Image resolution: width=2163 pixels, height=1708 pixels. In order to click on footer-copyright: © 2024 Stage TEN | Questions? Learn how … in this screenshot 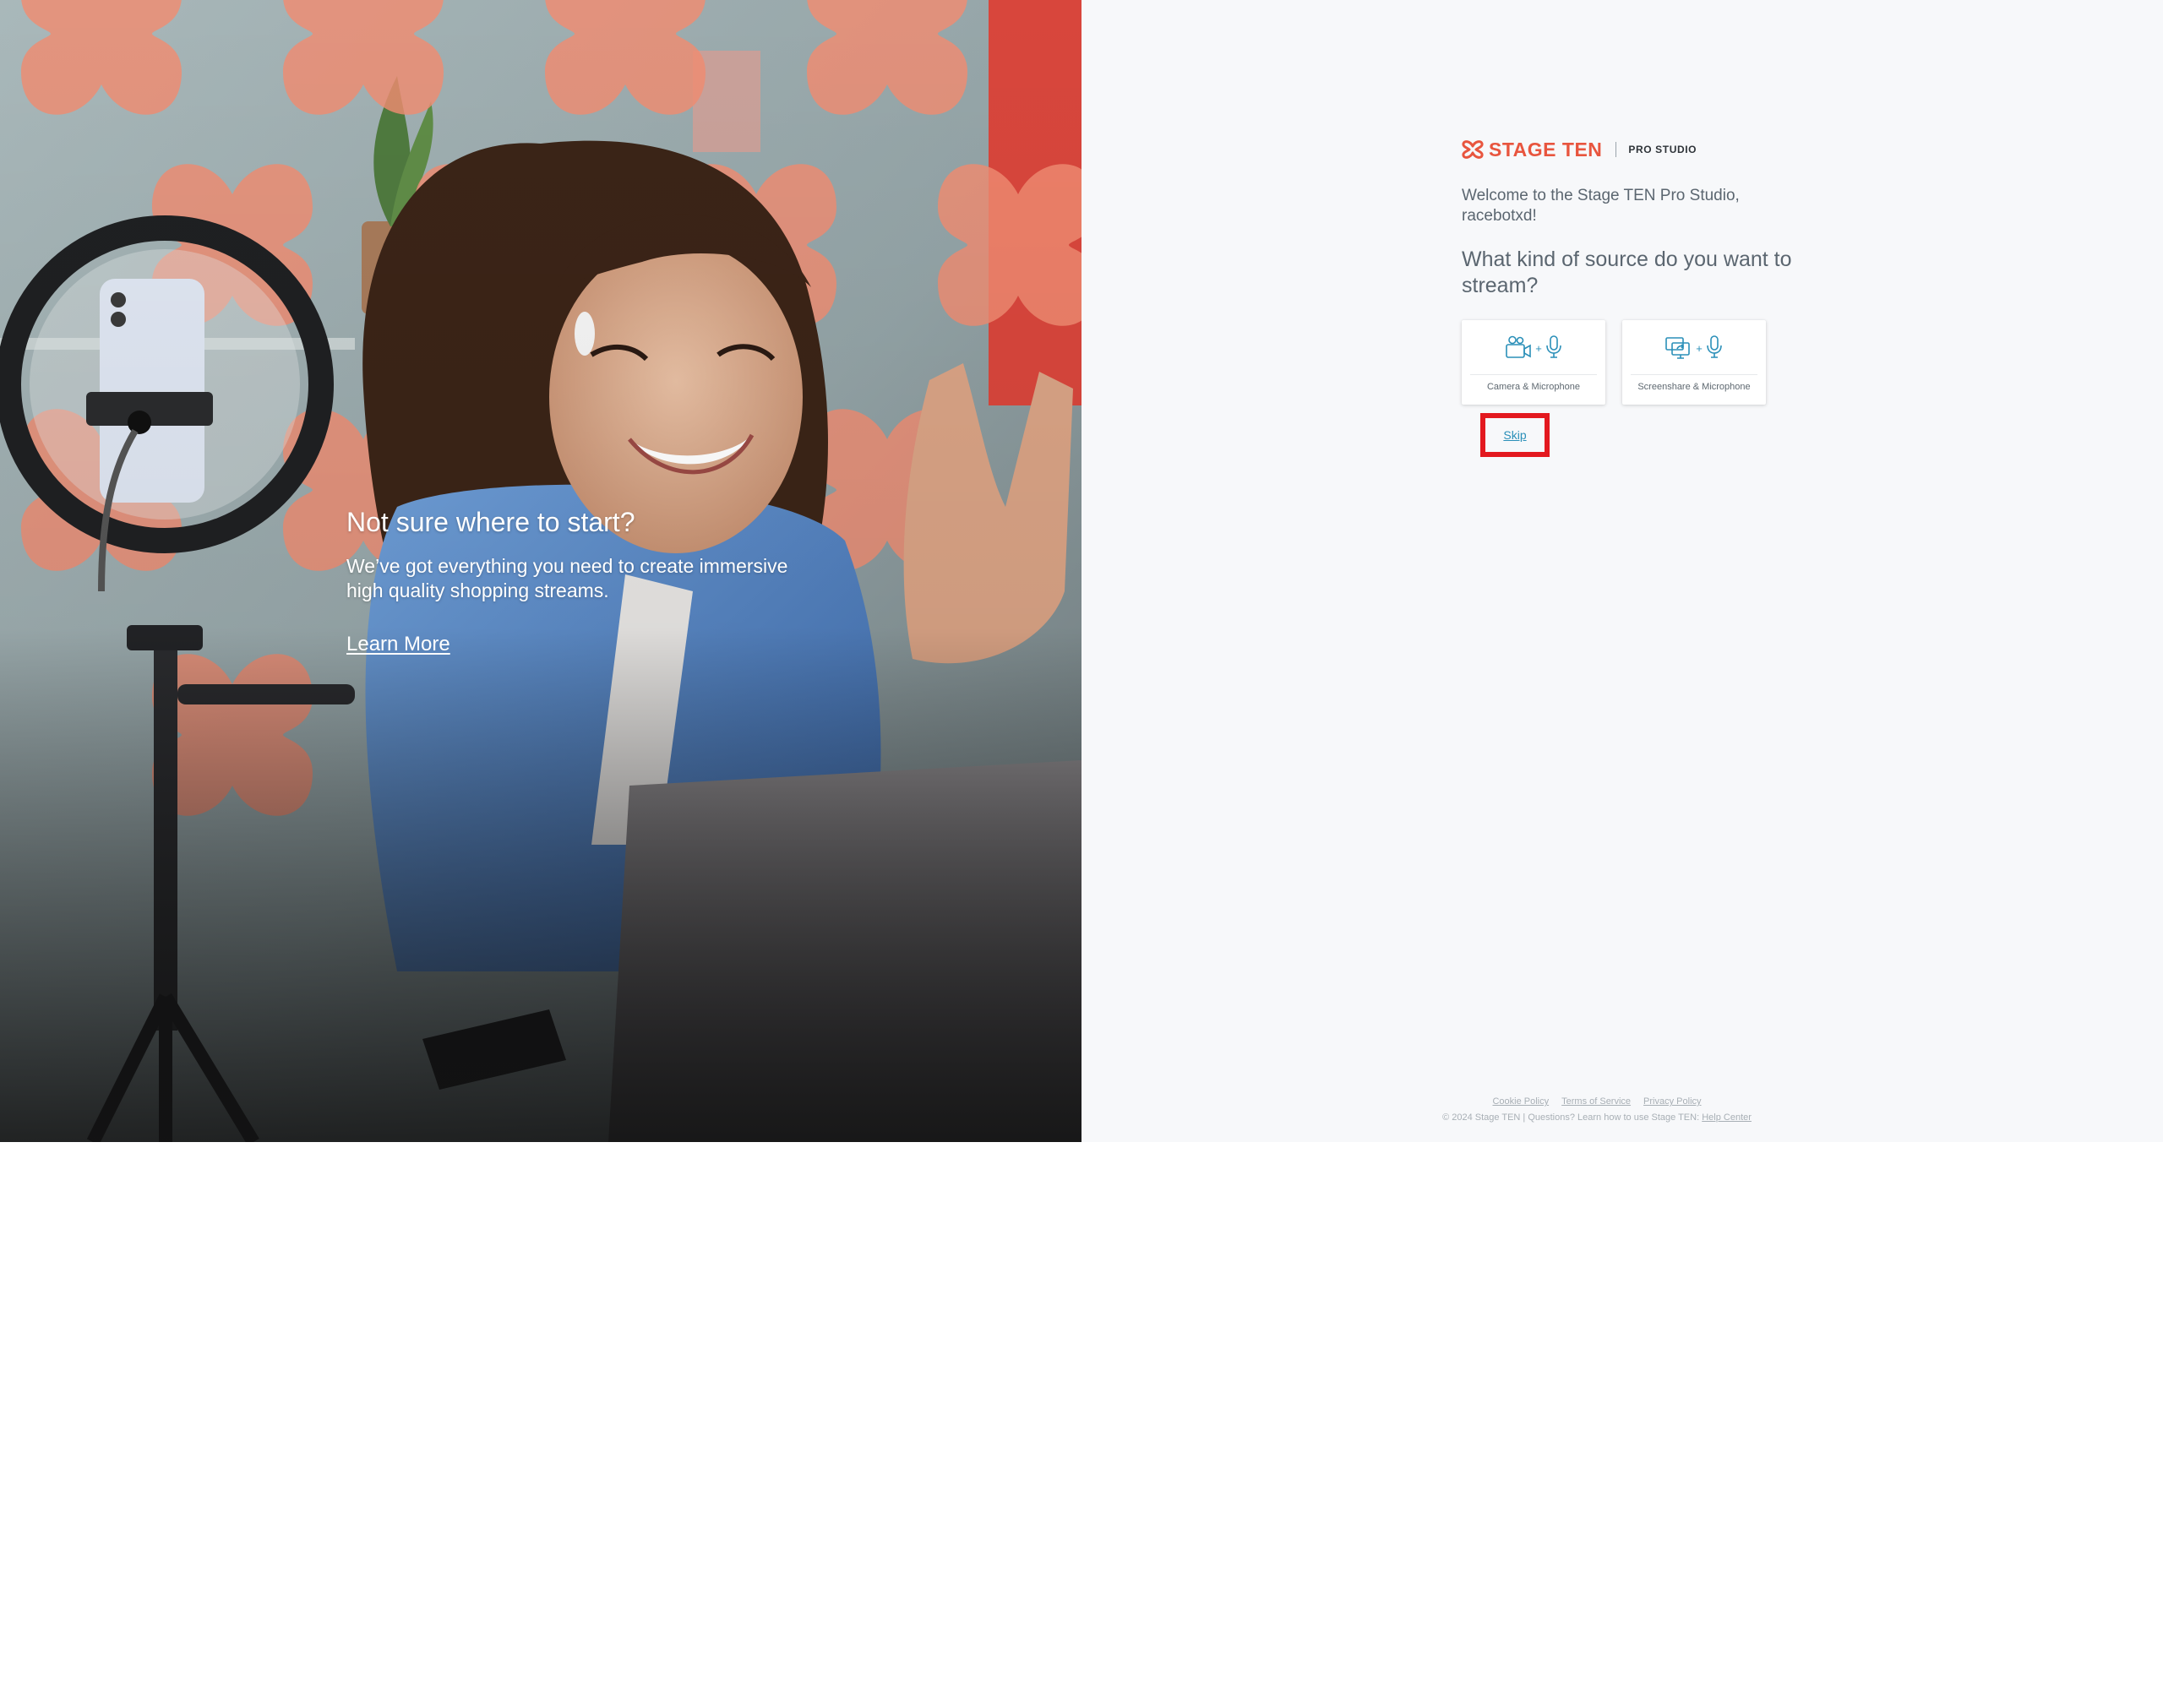, I will do `click(1597, 1117)`.